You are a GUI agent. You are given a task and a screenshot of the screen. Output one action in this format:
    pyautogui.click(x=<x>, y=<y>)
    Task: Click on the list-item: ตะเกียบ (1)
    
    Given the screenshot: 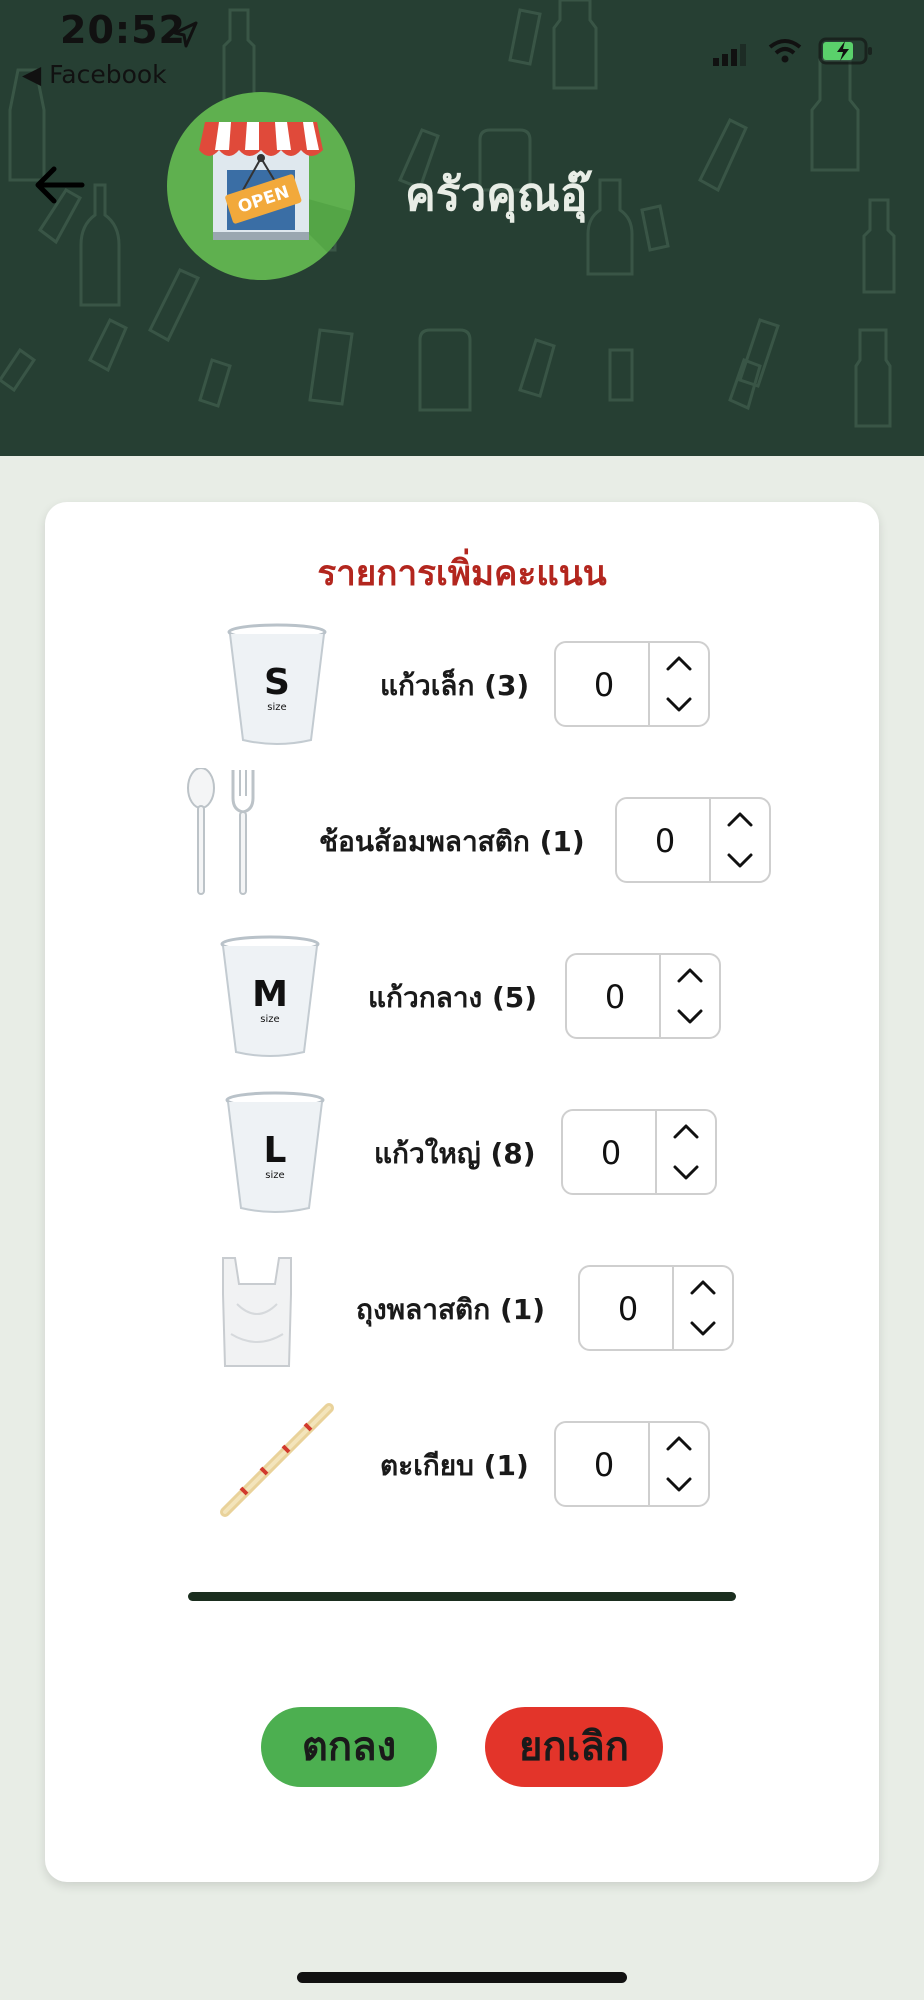 What is the action you would take?
    pyautogui.click(x=462, y=1462)
    